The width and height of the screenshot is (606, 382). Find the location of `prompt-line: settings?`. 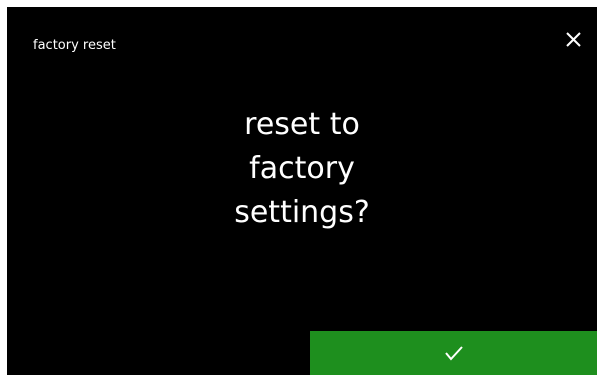

prompt-line: settings? is located at coordinates (302, 212).